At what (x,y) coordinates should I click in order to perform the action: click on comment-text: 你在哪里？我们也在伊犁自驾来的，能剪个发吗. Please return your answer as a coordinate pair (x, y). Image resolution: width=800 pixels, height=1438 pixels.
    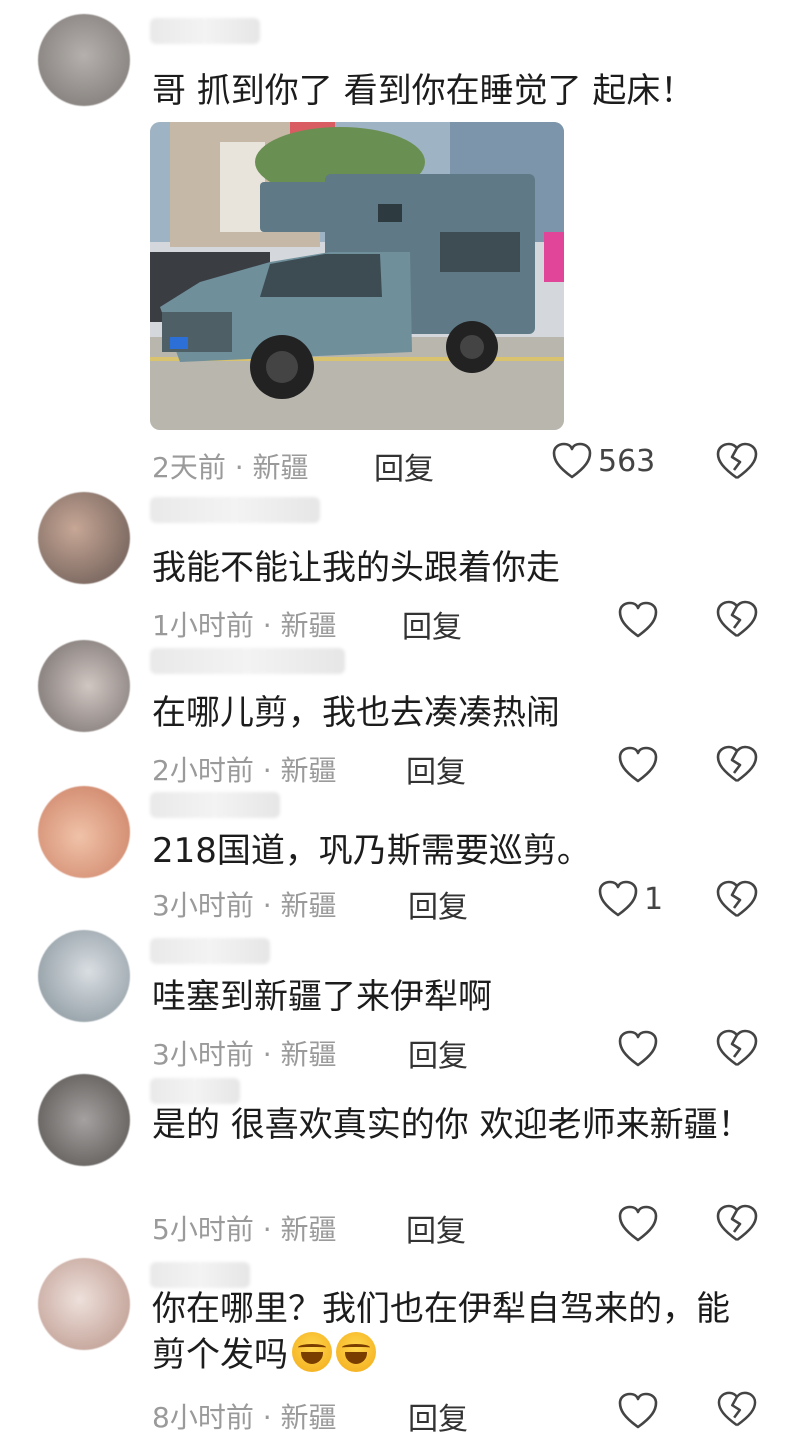
    Looking at the image, I should click on (452, 1332).